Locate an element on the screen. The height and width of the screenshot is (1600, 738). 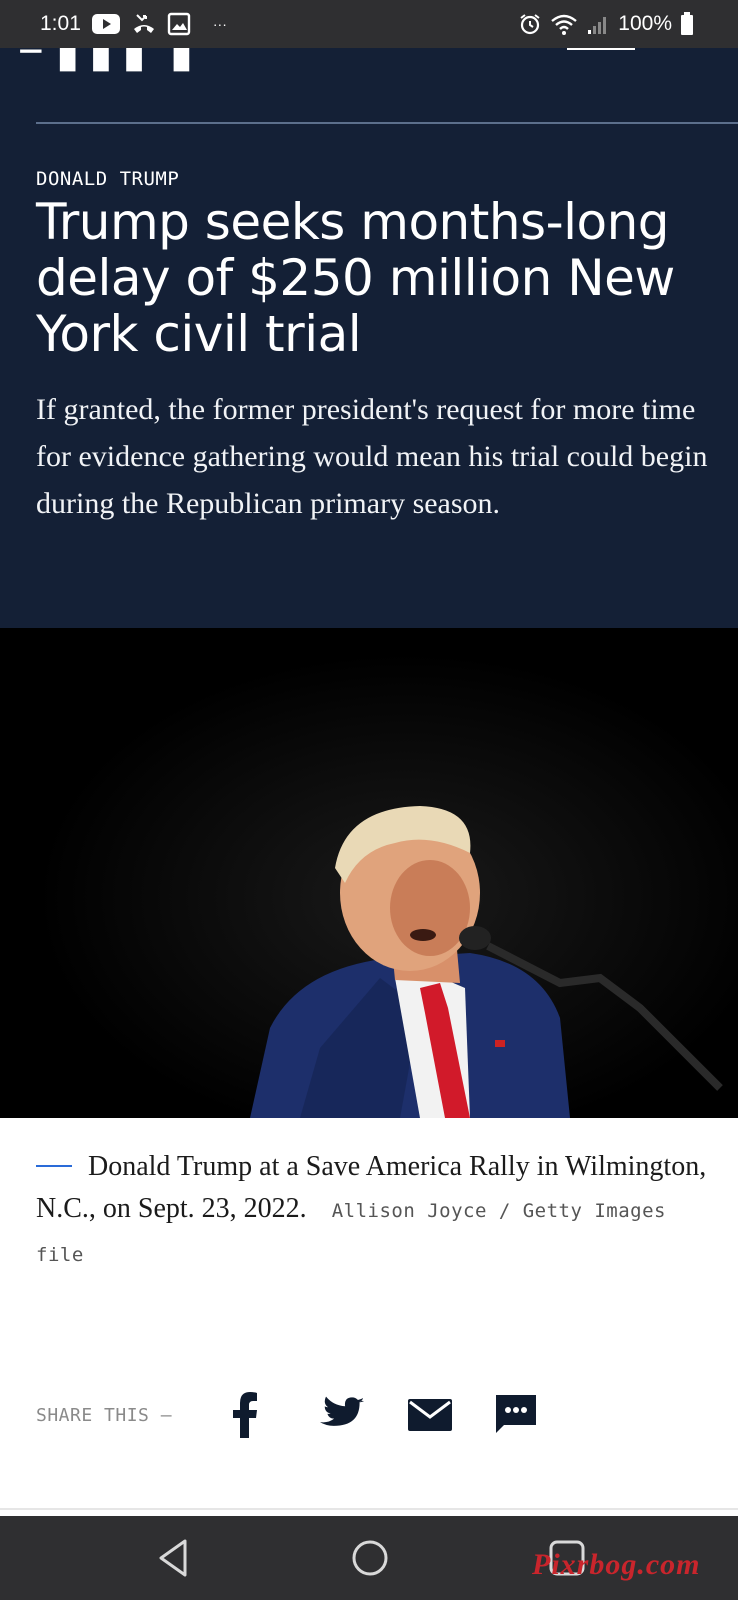
share-label: SHARE THIS — is located at coordinates (104, 1415).